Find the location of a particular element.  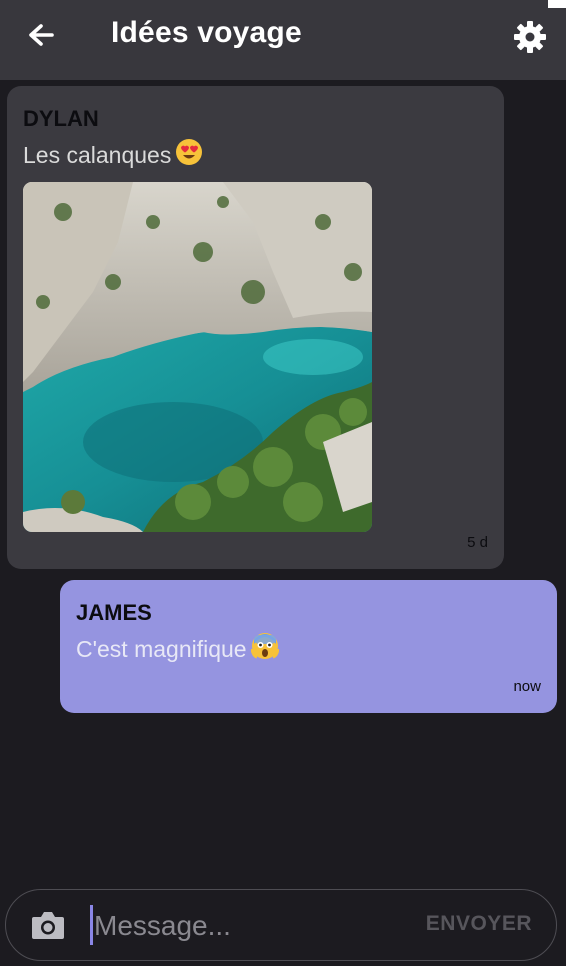

message-timestamp: now is located at coordinates (527, 686).